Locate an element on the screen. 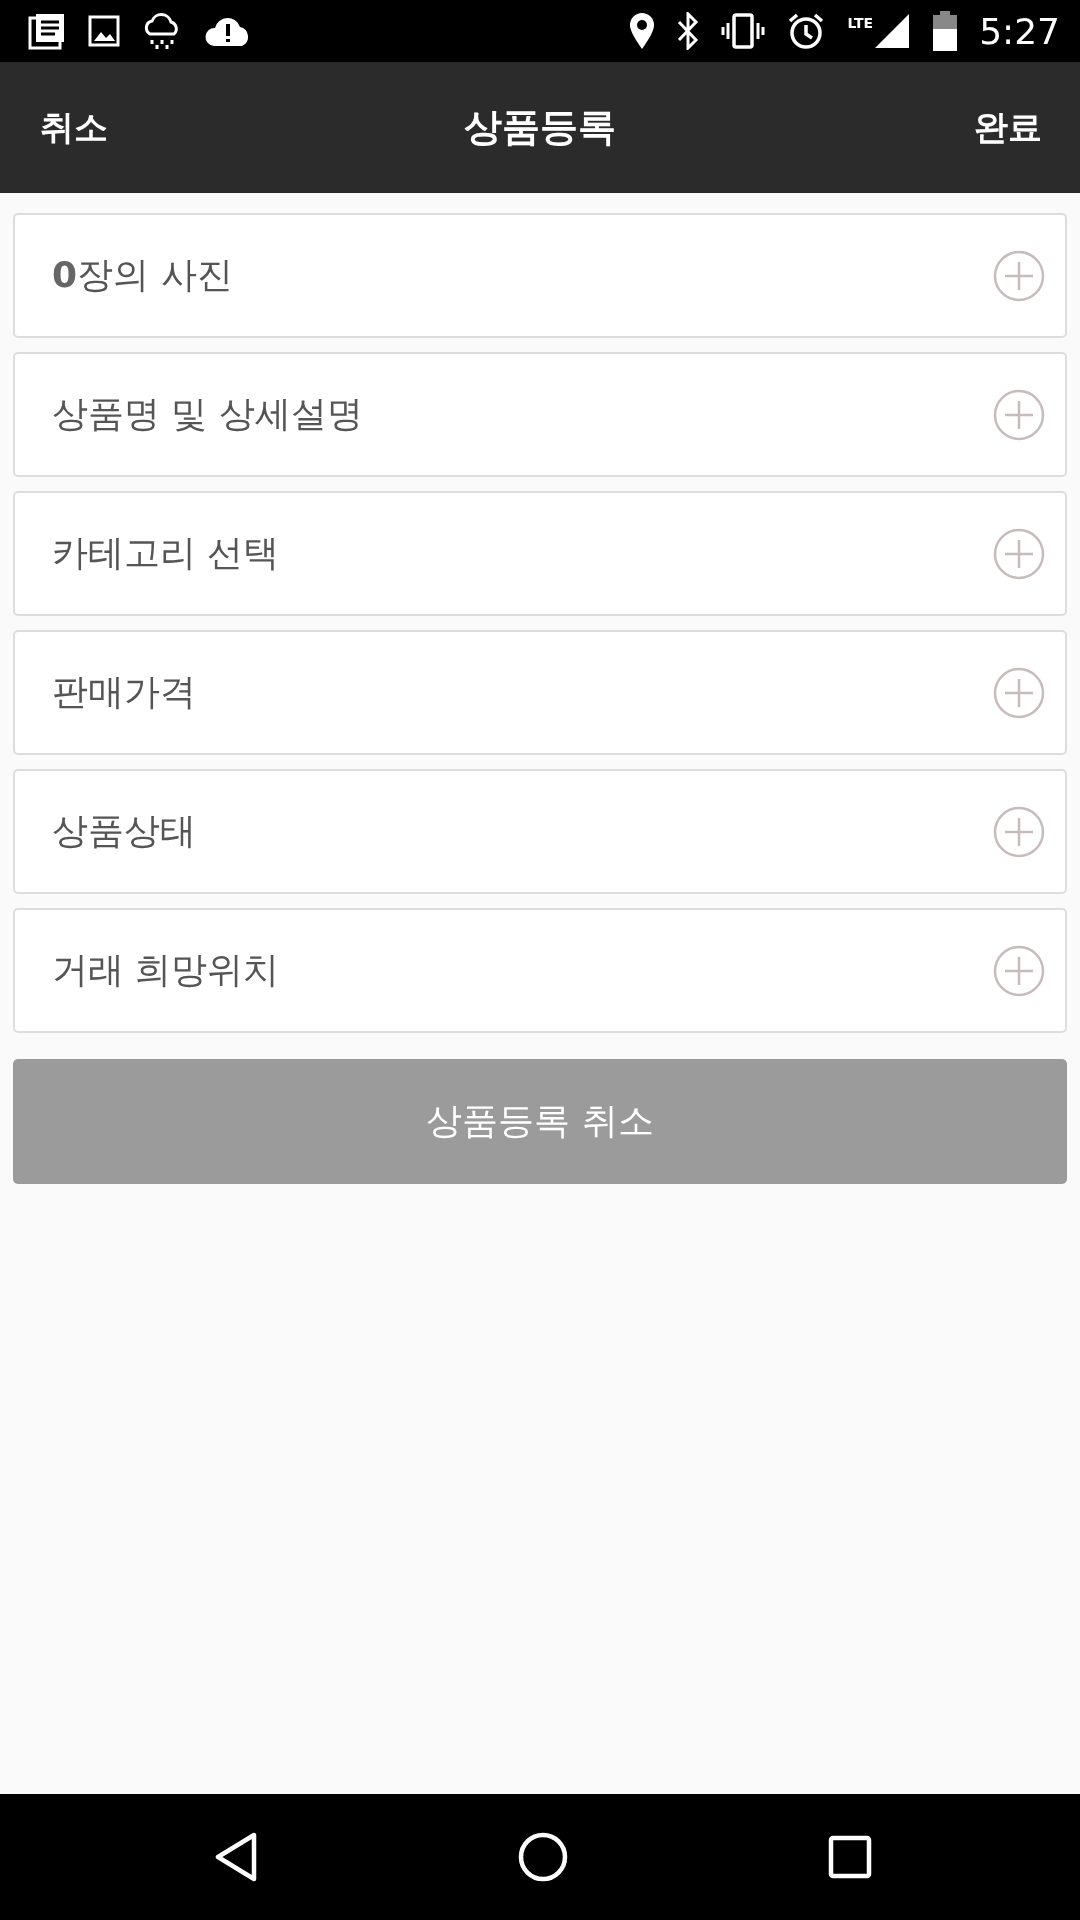  row-label: 판매가격 is located at coordinates (124, 692).